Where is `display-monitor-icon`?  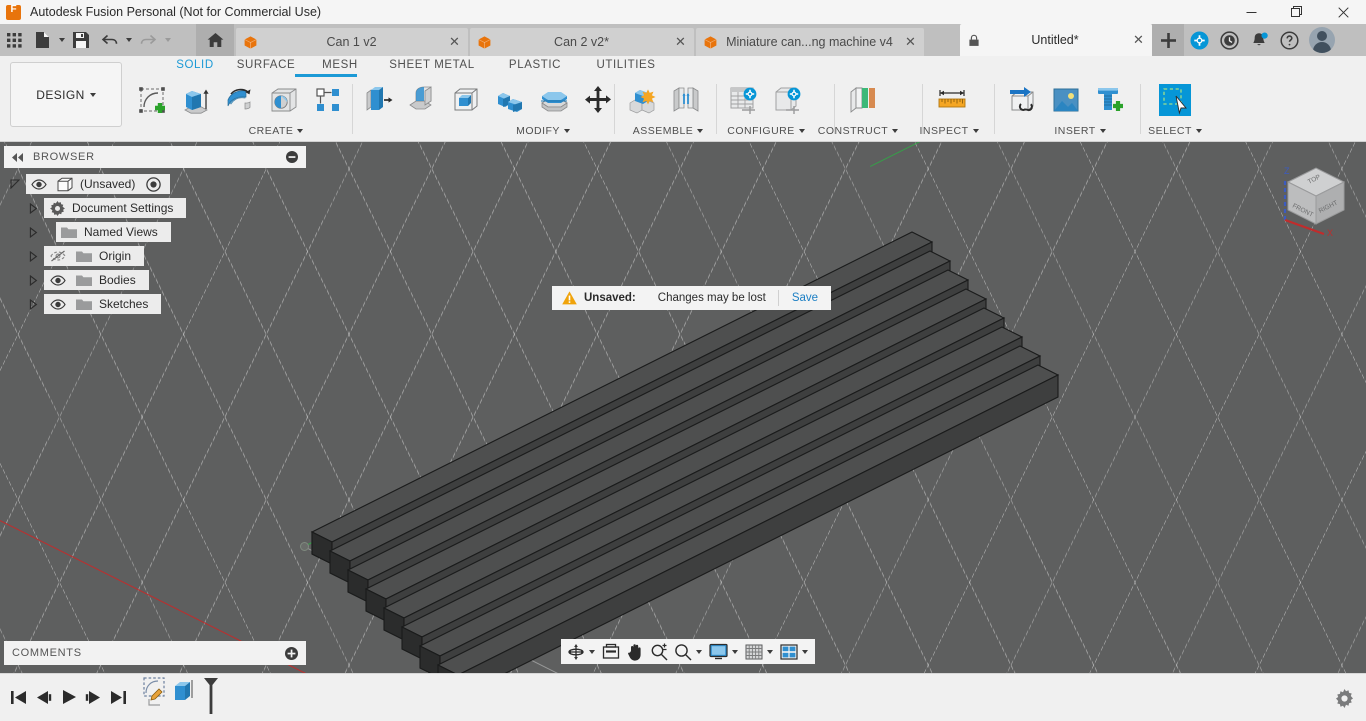 display-monitor-icon is located at coordinates (718, 651).